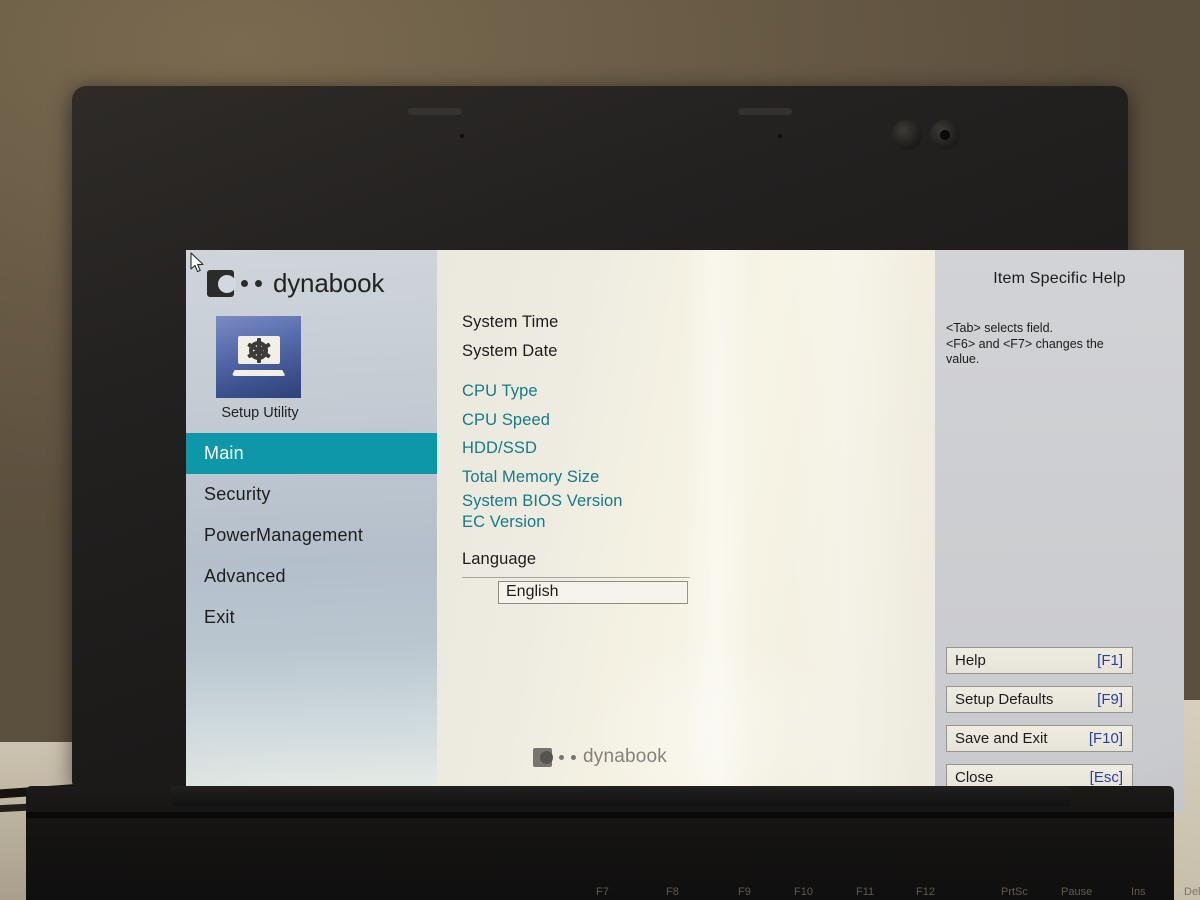  Describe the element at coordinates (1004, 699) in the screenshot. I see `fkey-label: Setup Defaults` at that location.